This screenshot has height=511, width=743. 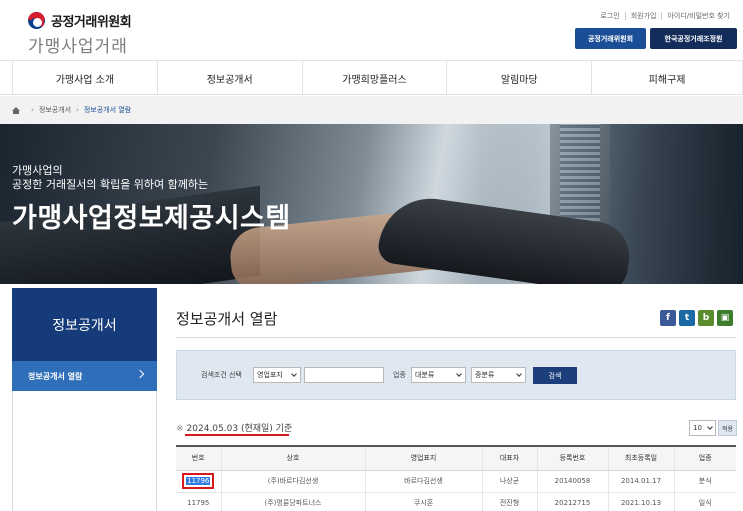 I want to click on share-buttons: f t b ▣, so click(x=696, y=318).